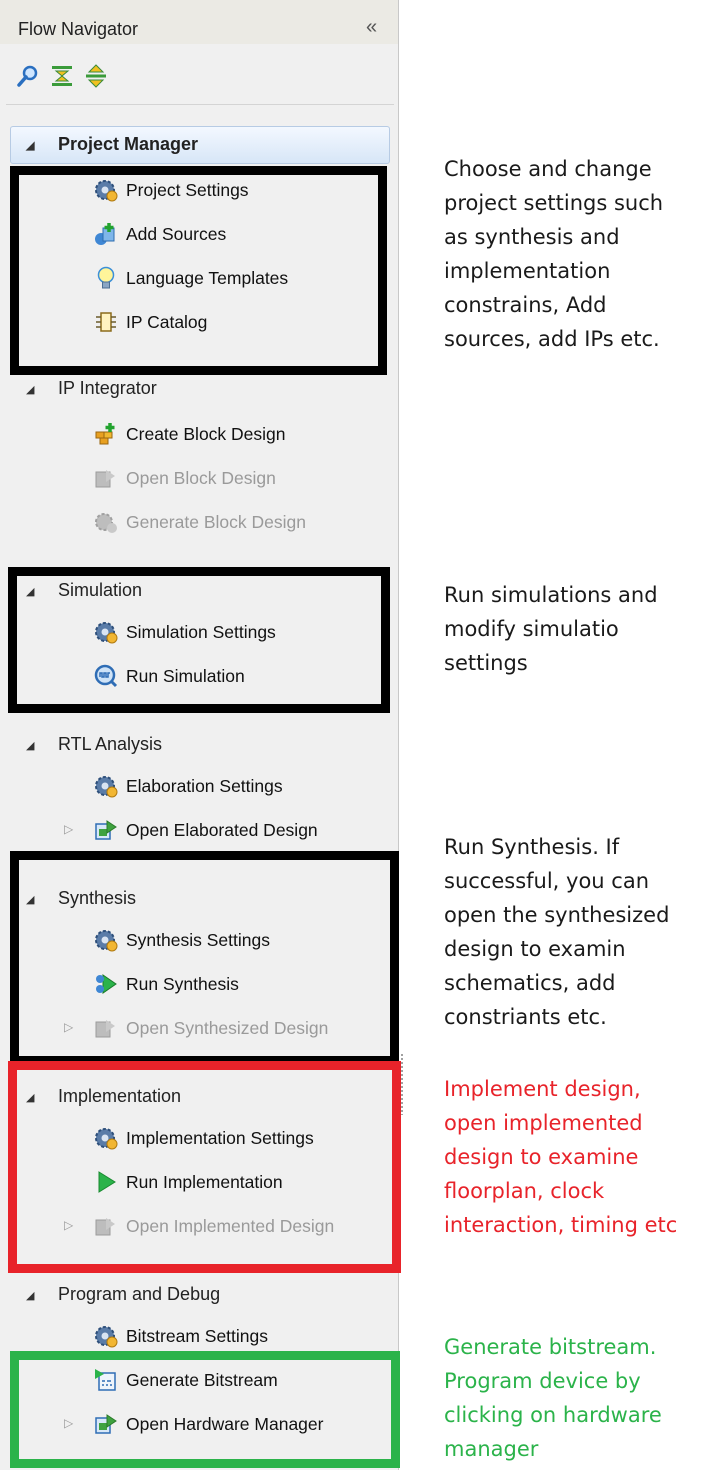 Image resolution: width=726 pixels, height=1470 pixels. What do you see at coordinates (105, 434) in the screenshot?
I see `create-block-design-icon` at bounding box center [105, 434].